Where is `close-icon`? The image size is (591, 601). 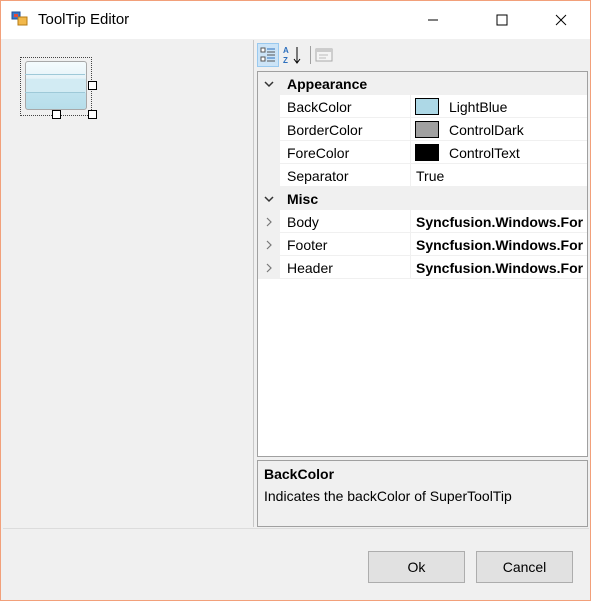 close-icon is located at coordinates (561, 20).